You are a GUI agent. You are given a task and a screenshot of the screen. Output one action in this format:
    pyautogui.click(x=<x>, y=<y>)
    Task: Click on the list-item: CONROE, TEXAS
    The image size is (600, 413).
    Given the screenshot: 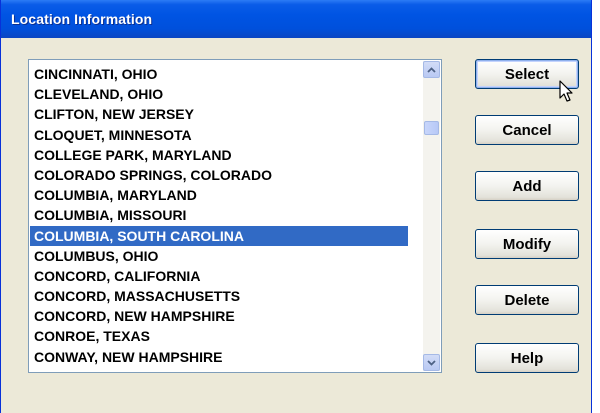 What is the action you would take?
    pyautogui.click(x=219, y=336)
    